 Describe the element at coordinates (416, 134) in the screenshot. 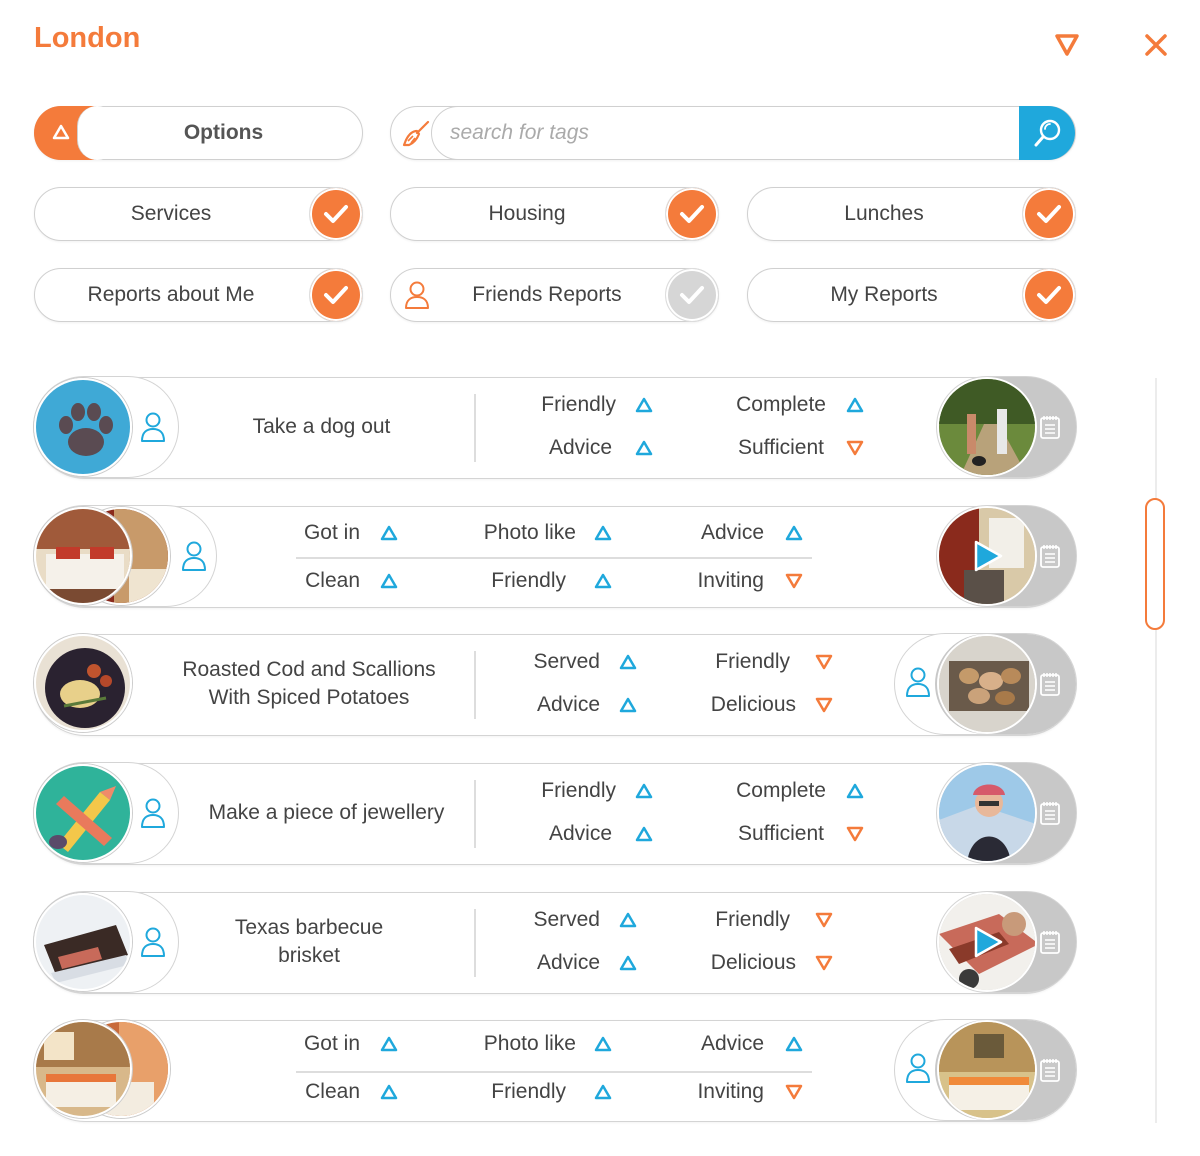

I see `broom-icon` at that location.